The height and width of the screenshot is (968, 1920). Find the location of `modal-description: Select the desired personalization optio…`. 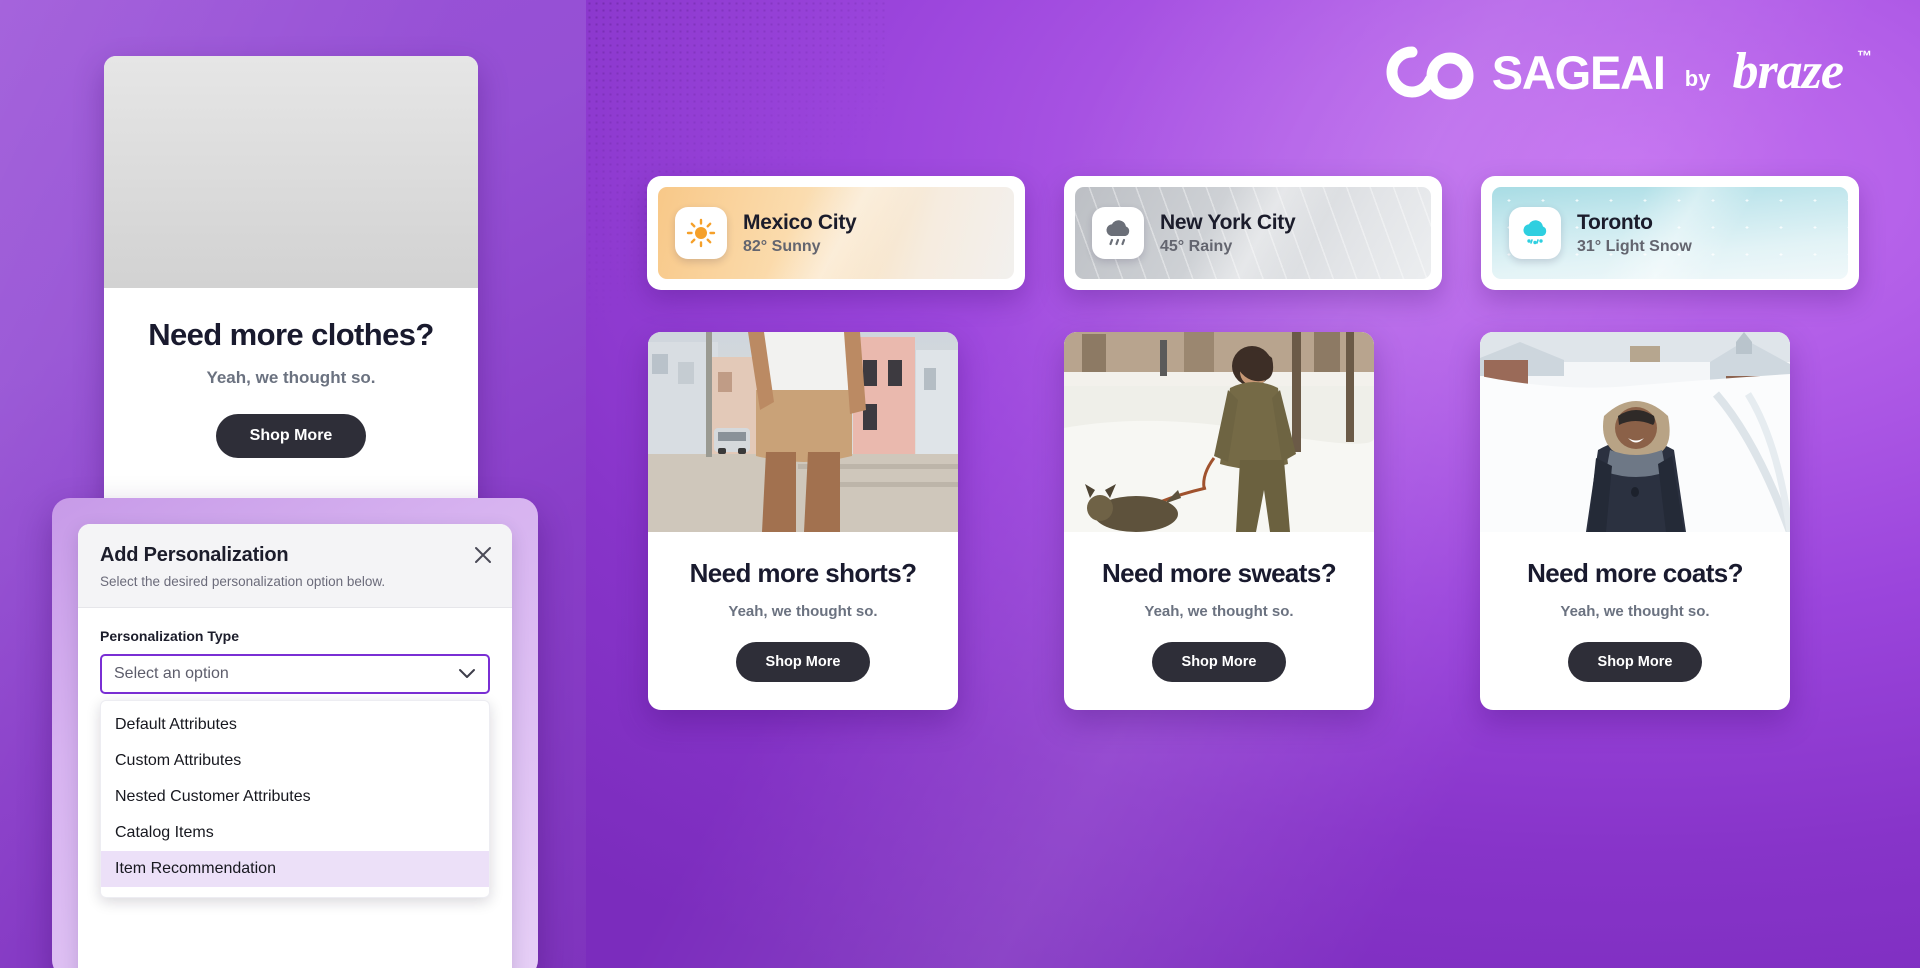

modal-description: Select the desired personalization optio… is located at coordinates (243, 581).